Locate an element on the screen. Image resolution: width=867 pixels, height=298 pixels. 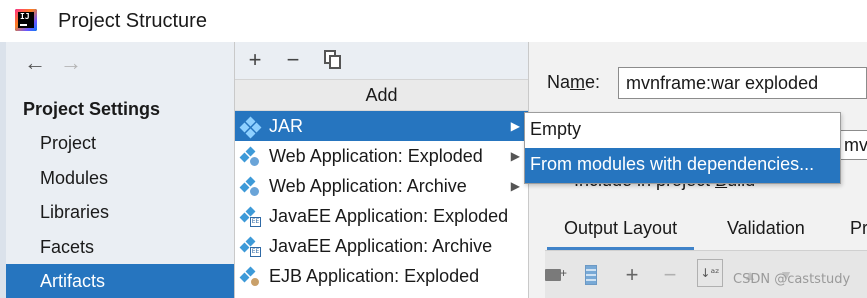
title-bar: IJ Project Structure is located at coordinates (433, 21).